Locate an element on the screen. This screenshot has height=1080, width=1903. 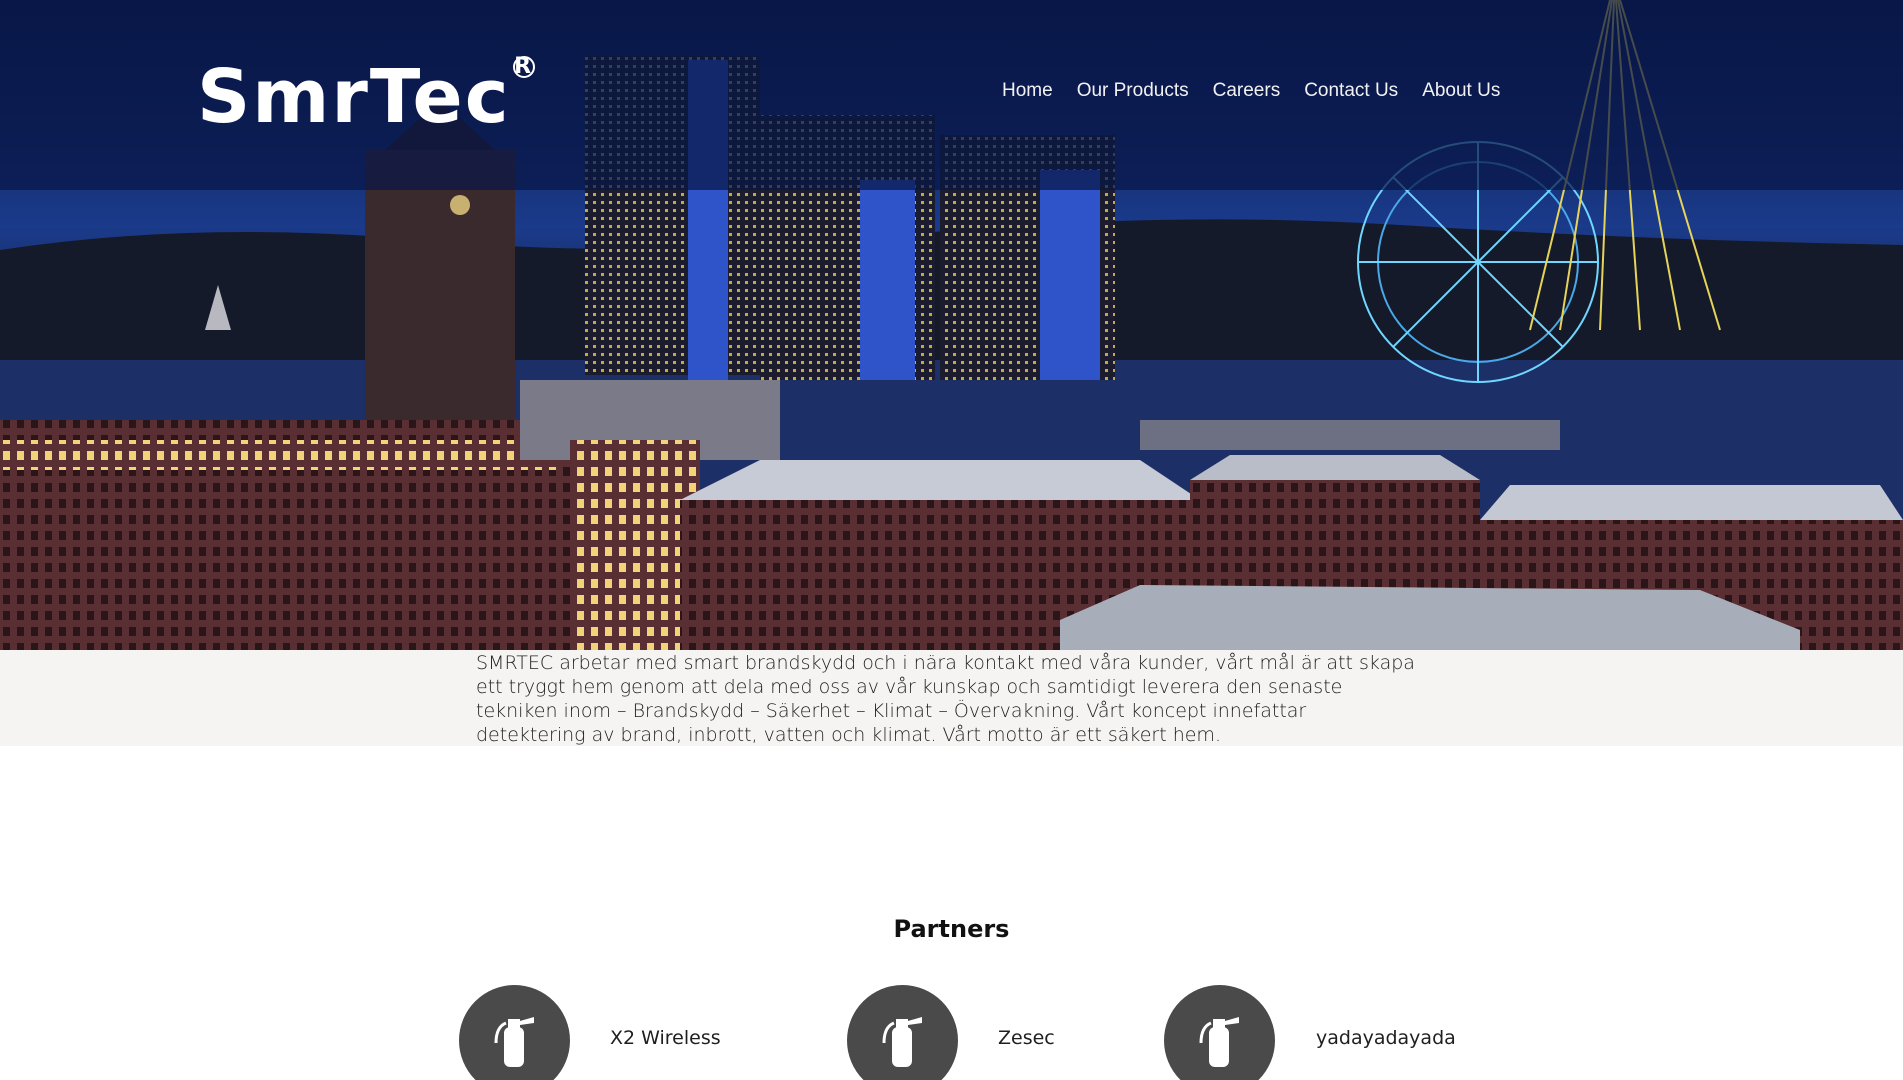
partner-name: Zesec is located at coordinates (1026, 1038).